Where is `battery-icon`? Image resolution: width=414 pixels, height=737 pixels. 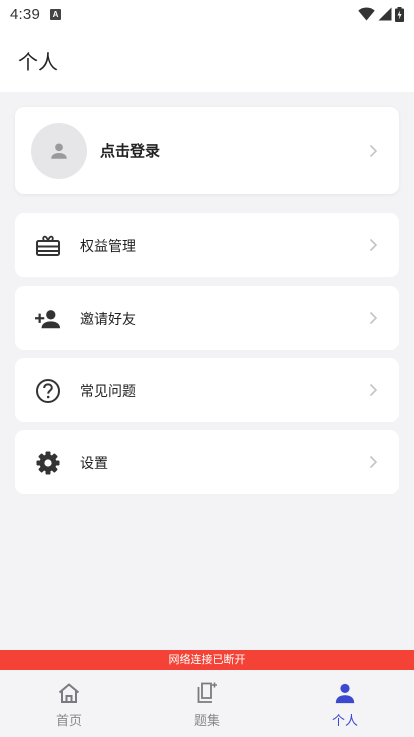 battery-icon is located at coordinates (399, 14).